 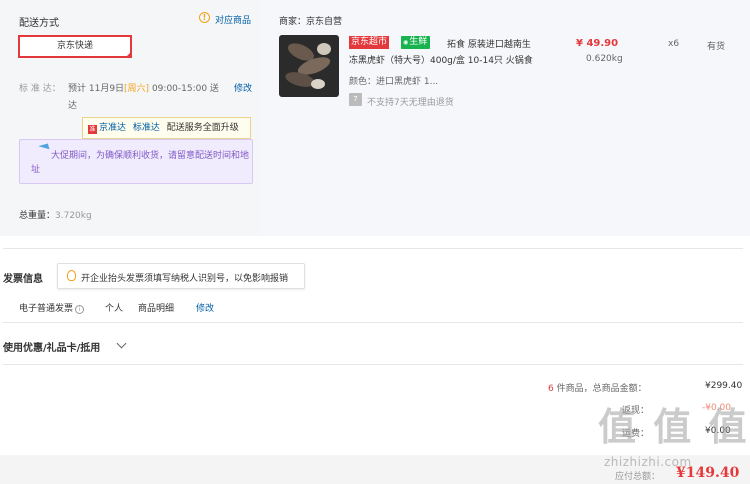 I want to click on watermark-logo: 值 值 值, so click(x=673, y=427).